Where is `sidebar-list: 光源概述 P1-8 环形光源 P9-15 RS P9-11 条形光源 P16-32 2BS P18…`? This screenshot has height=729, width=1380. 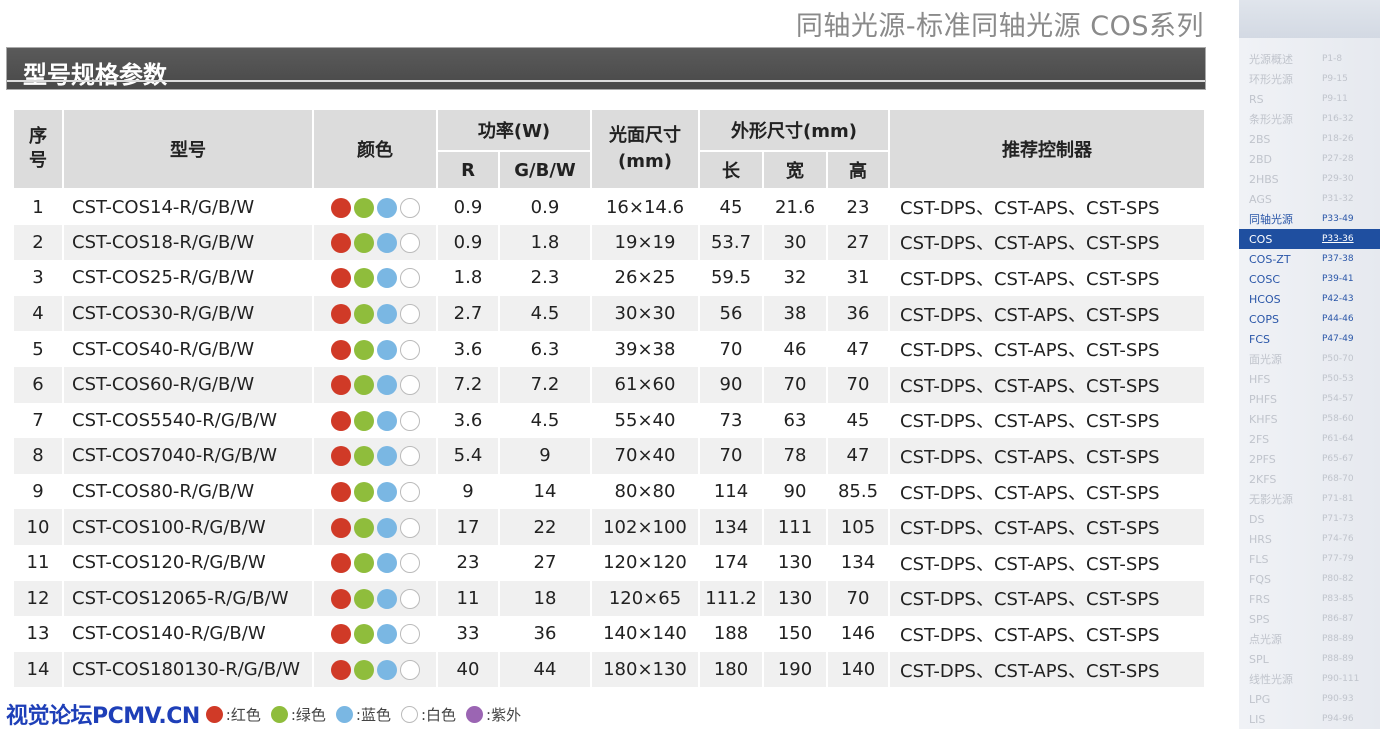 sidebar-list: 光源概述 P1-8 环形光源 P9-15 RS P9-11 条形光源 P16-32 2BS P18… is located at coordinates (1309, 389).